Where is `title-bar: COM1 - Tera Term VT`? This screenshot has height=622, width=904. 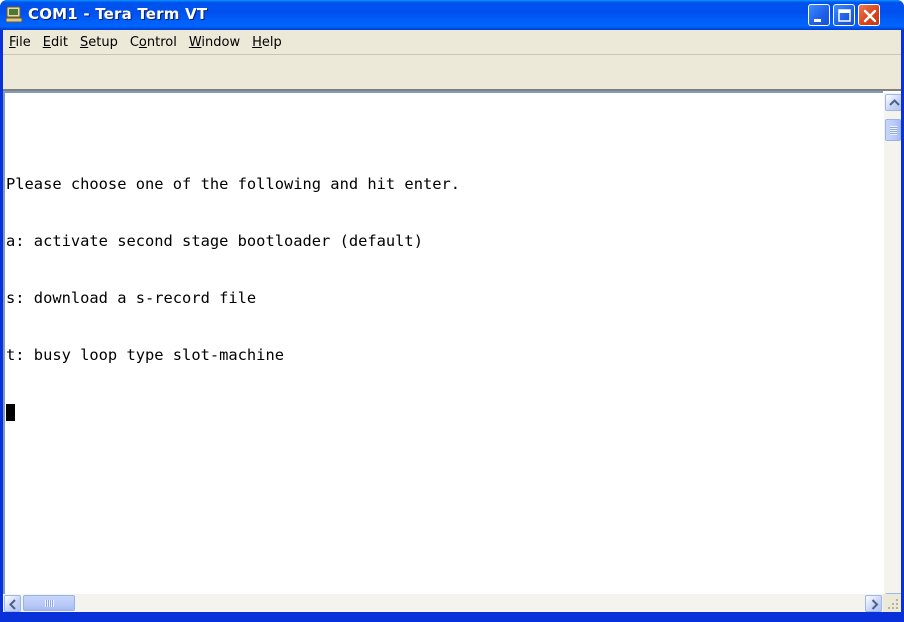
title-bar: COM1 - Tera Term VT is located at coordinates (452, 15).